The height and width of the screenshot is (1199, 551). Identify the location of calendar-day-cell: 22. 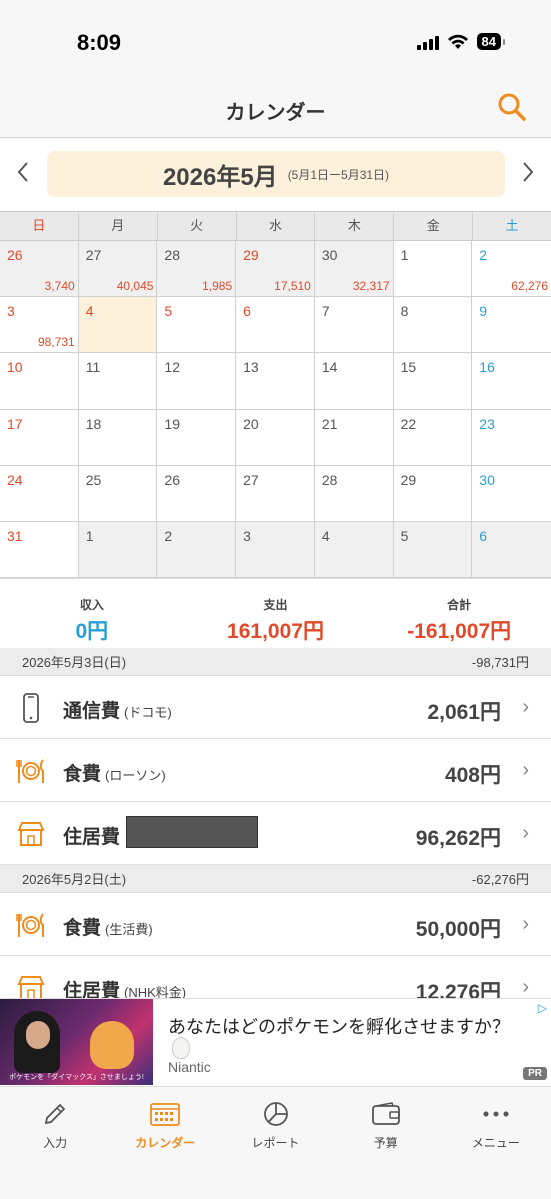
(433, 437).